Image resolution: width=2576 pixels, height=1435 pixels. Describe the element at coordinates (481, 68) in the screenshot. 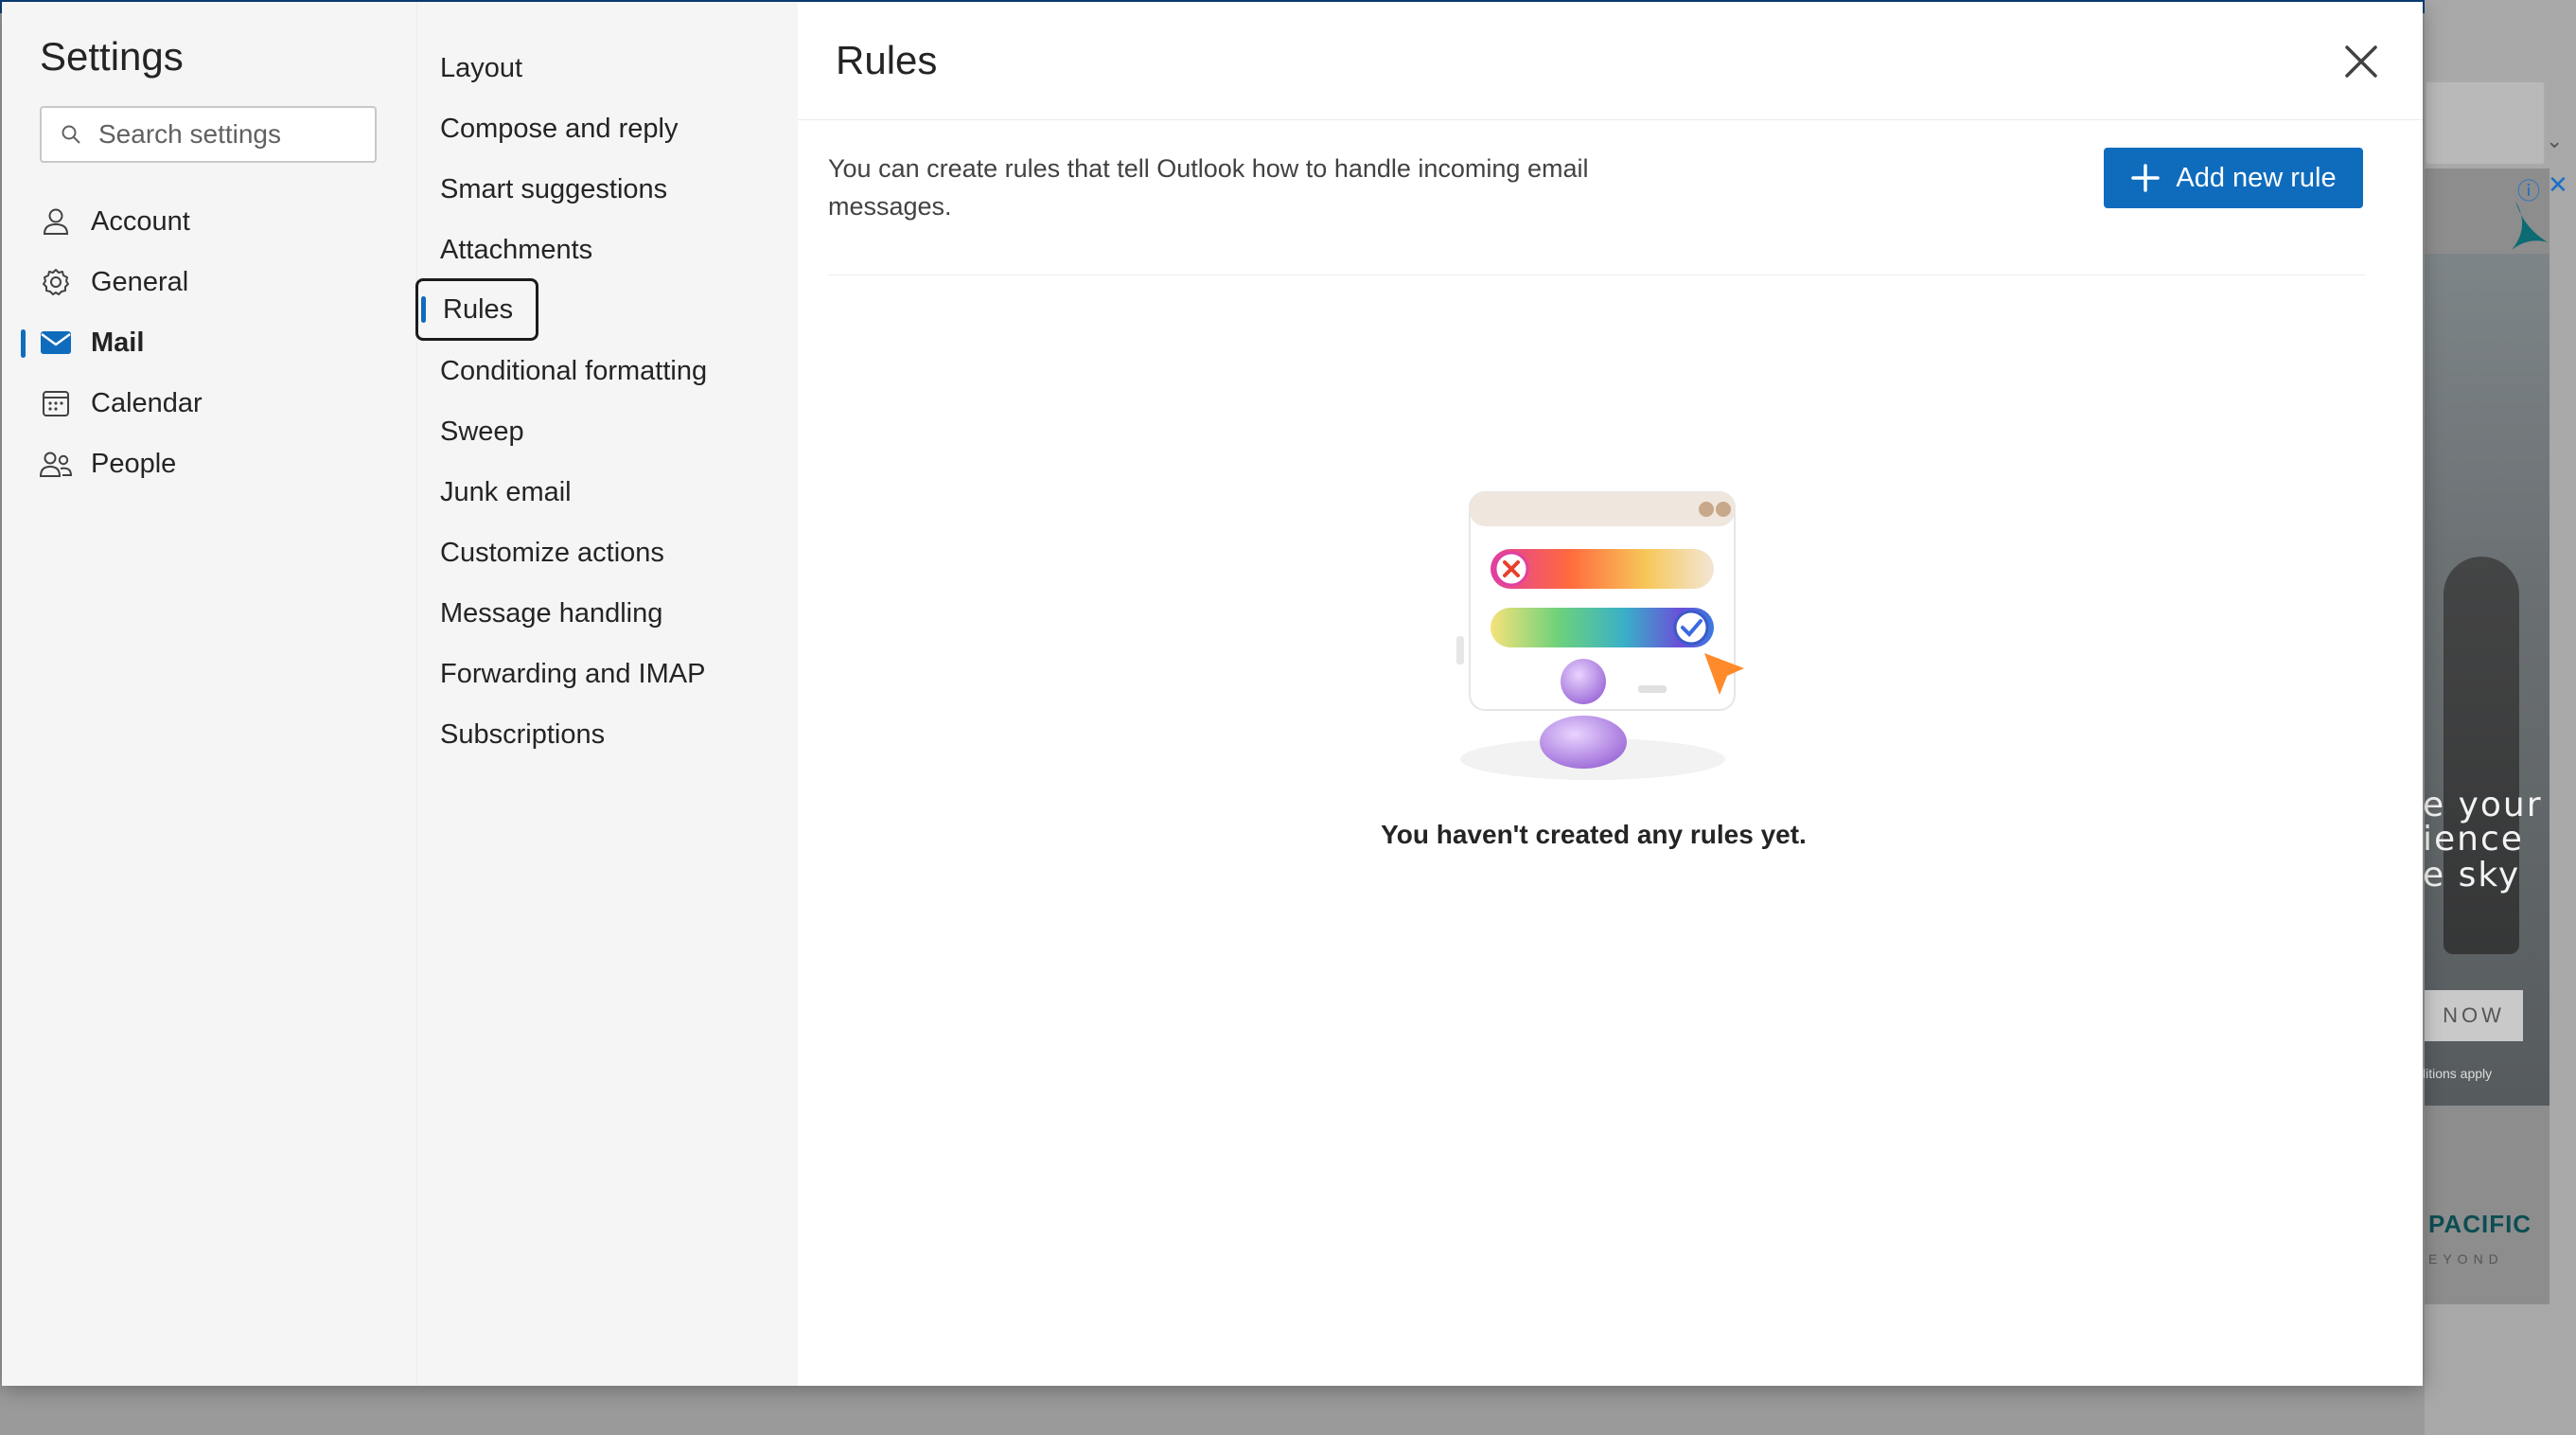

I see `section-layout: Layout` at that location.